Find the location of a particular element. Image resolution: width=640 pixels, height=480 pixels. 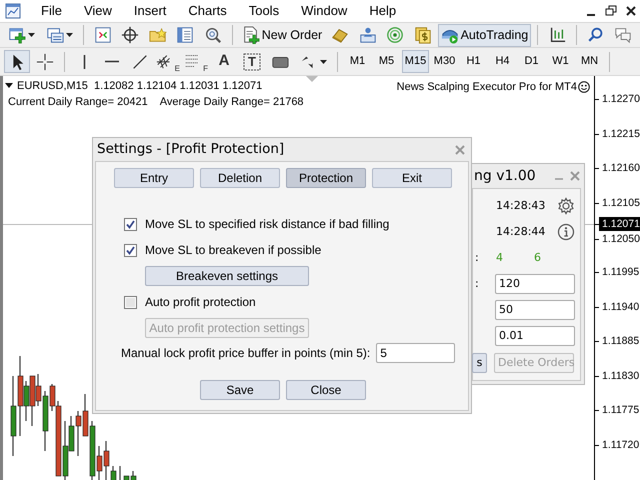

price-label: 1.12050 is located at coordinates (620, 239).